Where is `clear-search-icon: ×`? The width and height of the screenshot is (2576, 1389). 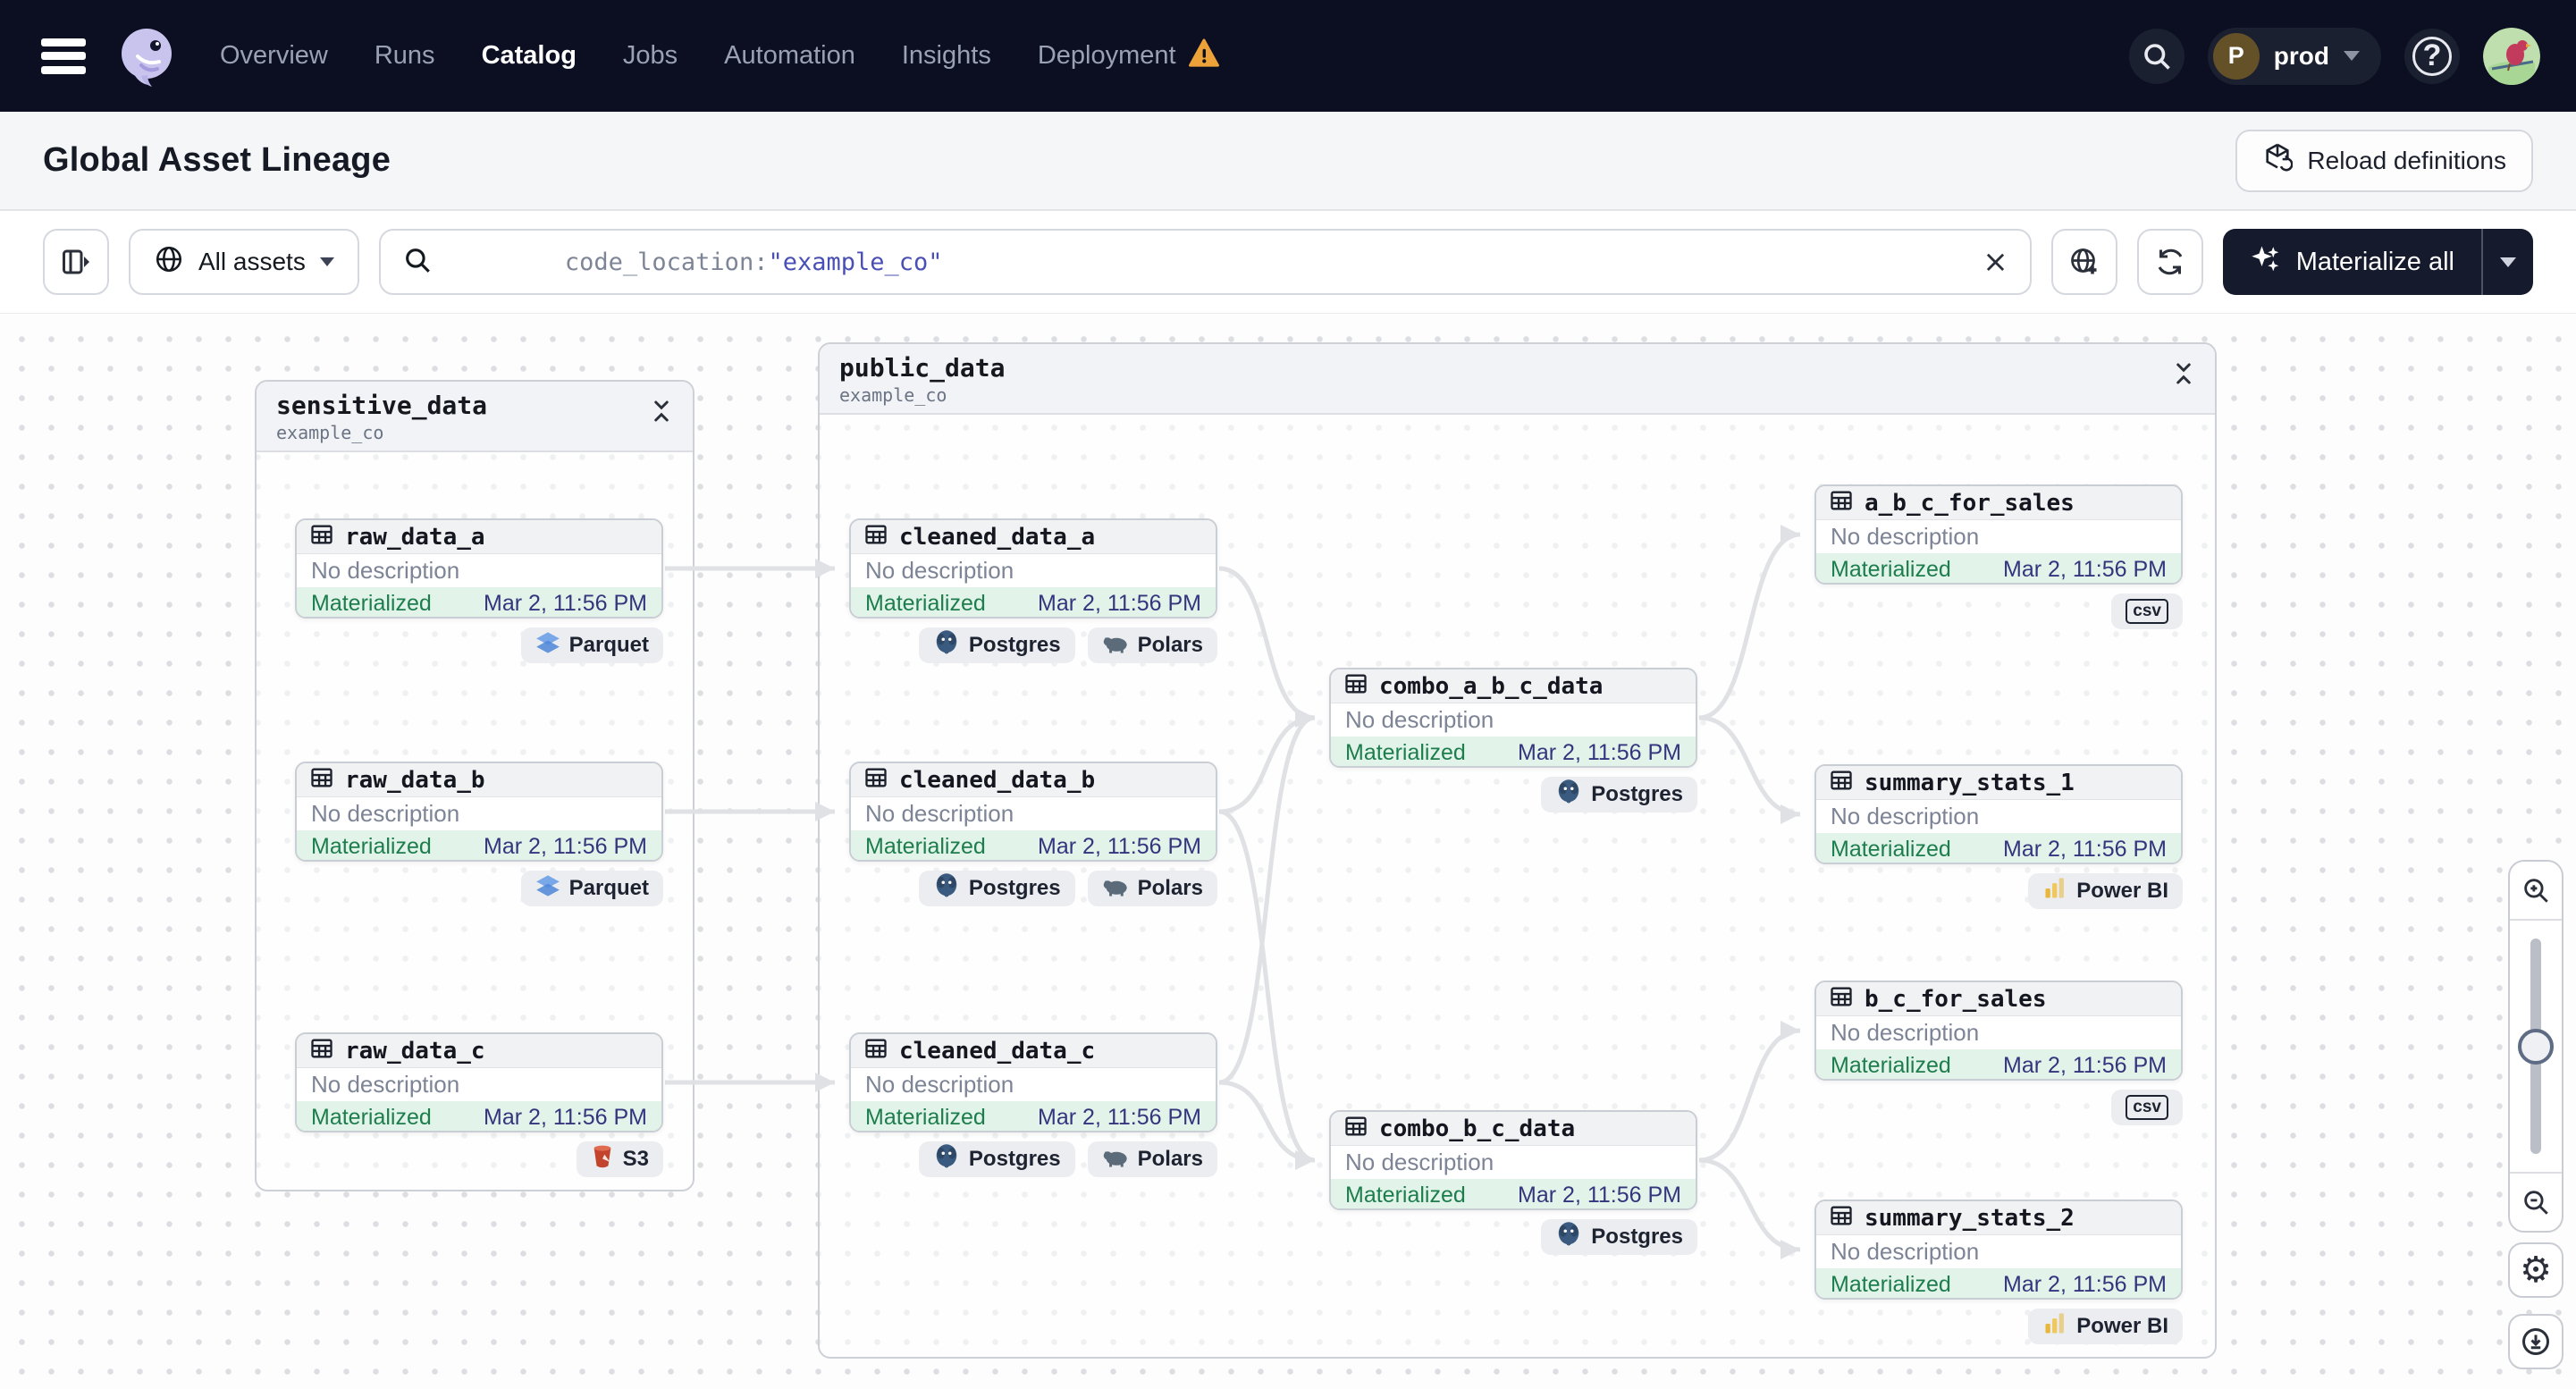
clear-search-icon: × is located at coordinates (1995, 262).